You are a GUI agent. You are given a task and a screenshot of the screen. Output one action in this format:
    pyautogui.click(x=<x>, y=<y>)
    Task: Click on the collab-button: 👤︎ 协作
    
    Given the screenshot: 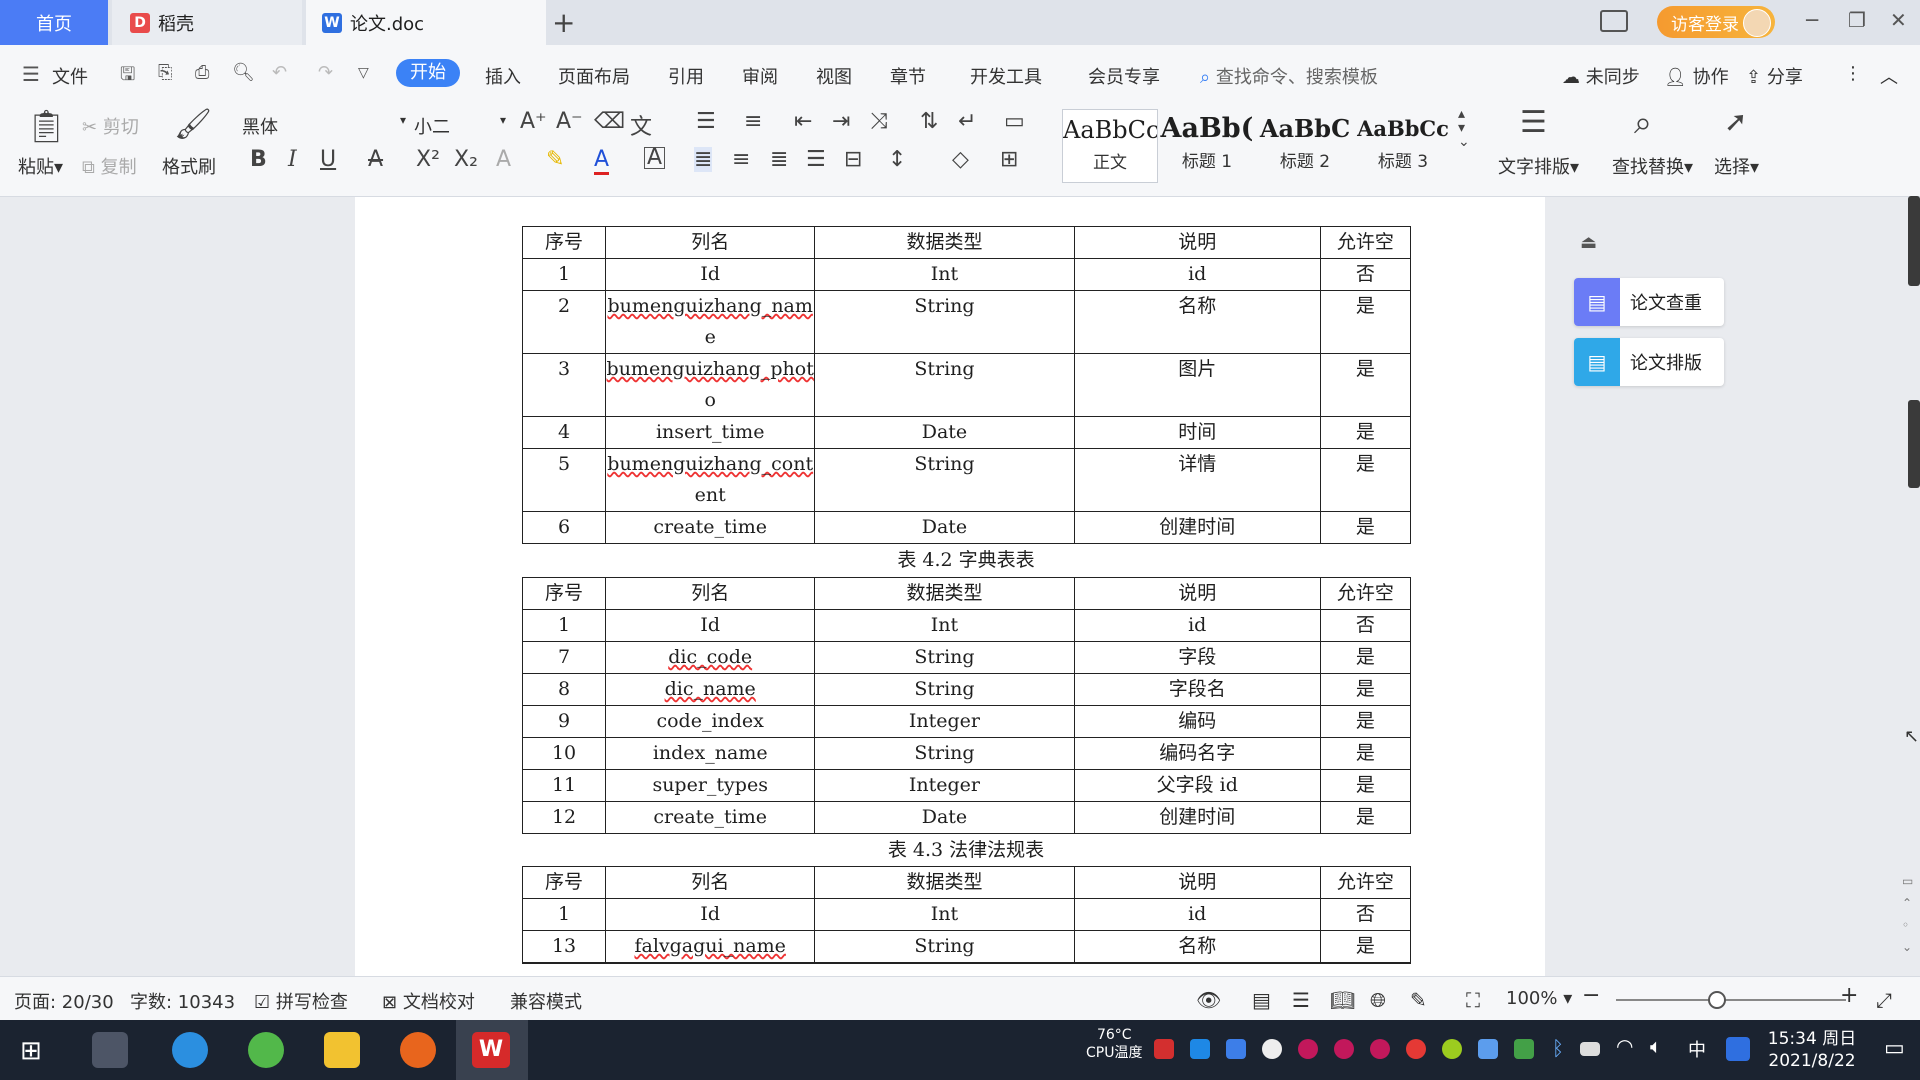 What is the action you would take?
    pyautogui.click(x=1696, y=76)
    